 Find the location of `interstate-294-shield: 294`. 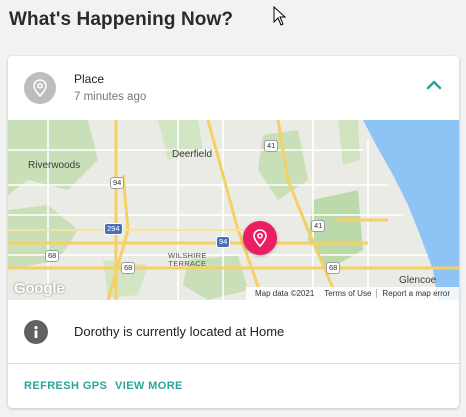

interstate-294-shield: 294 is located at coordinates (113, 229).